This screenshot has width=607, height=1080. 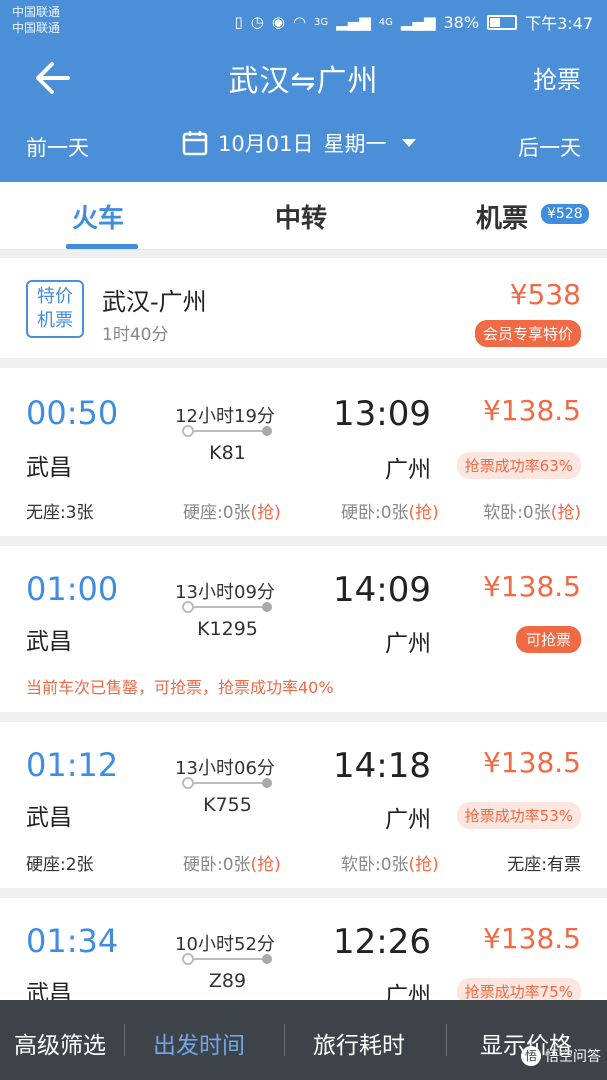 I want to click on success-rate-badge: 抢票成功率63%, so click(x=518, y=465).